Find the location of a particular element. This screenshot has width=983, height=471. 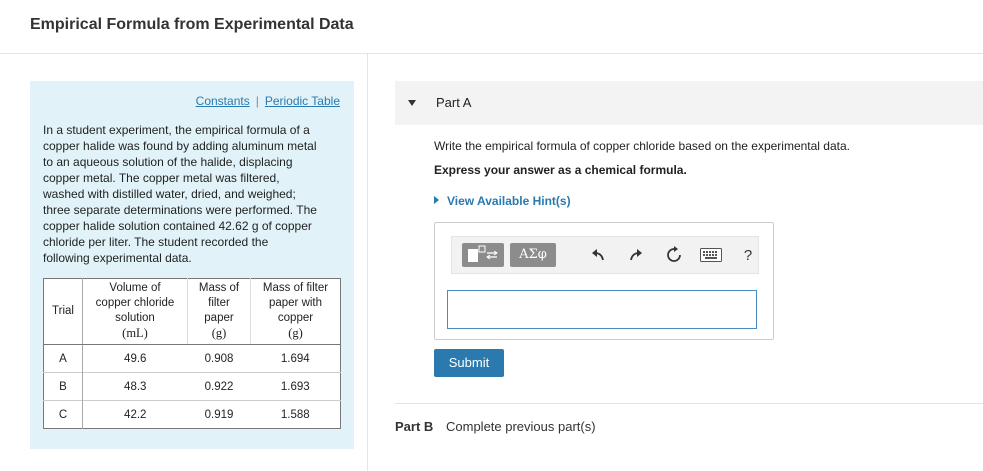

equation-toolbar: ΑΣφ ? is located at coordinates (605, 255).